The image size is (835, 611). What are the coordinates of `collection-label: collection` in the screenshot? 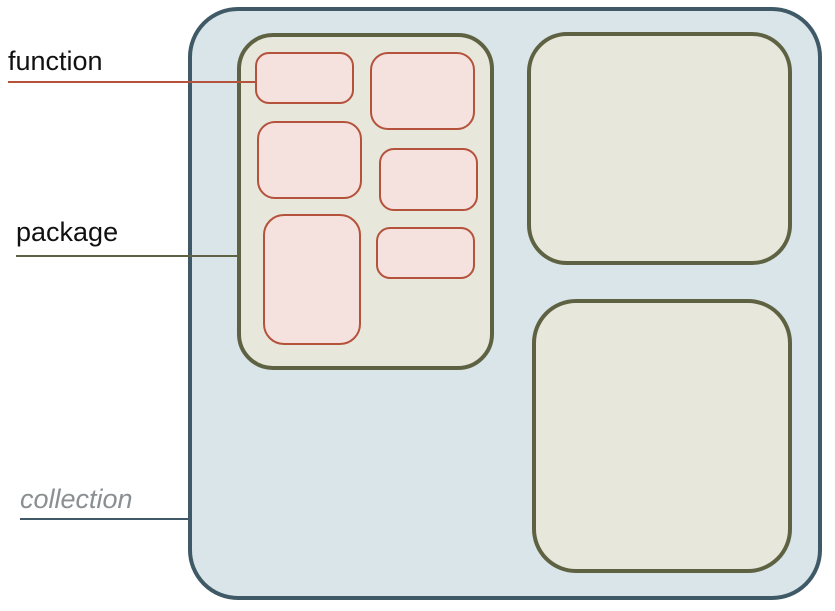 It's located at (76, 499).